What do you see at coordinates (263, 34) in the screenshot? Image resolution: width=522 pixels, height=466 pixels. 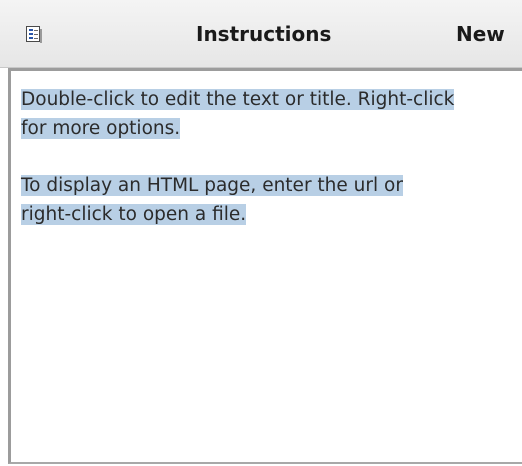 I see `panel-title: Instructions` at bounding box center [263, 34].